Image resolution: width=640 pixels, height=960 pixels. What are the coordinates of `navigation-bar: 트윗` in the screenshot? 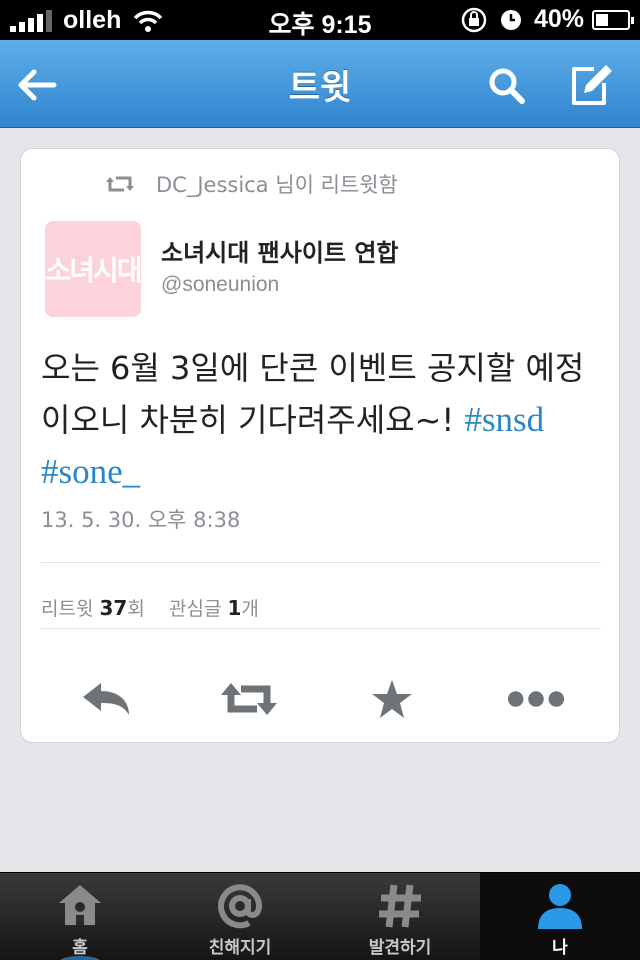 It's located at (320, 84).